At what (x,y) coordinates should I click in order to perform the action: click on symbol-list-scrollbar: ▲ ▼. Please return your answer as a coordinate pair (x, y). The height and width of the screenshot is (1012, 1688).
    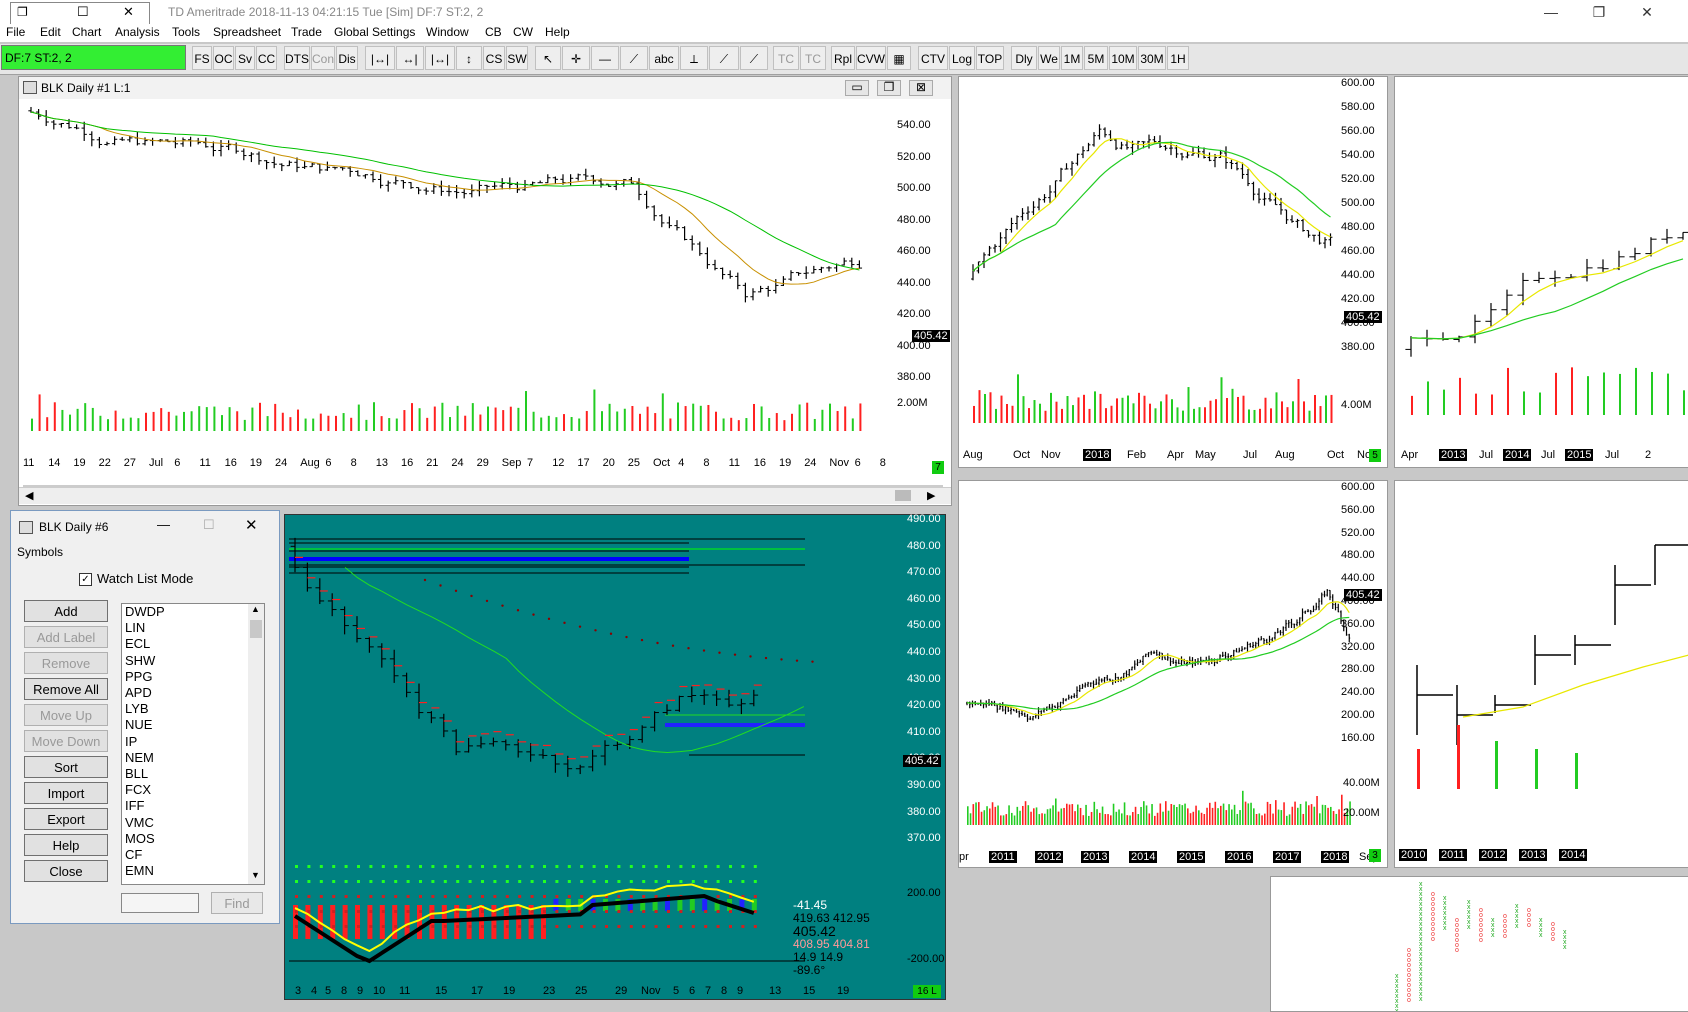
    Looking at the image, I should click on (256, 744).